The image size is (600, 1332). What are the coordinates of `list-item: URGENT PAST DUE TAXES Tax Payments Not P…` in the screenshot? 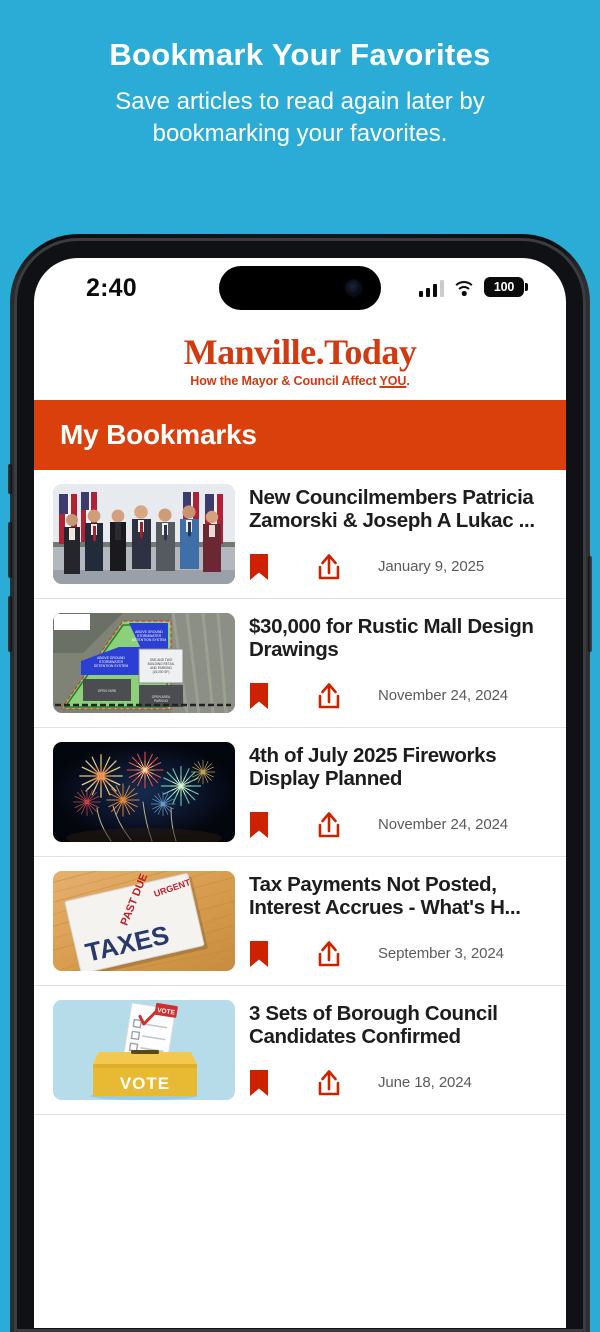 It's located at (300, 921).